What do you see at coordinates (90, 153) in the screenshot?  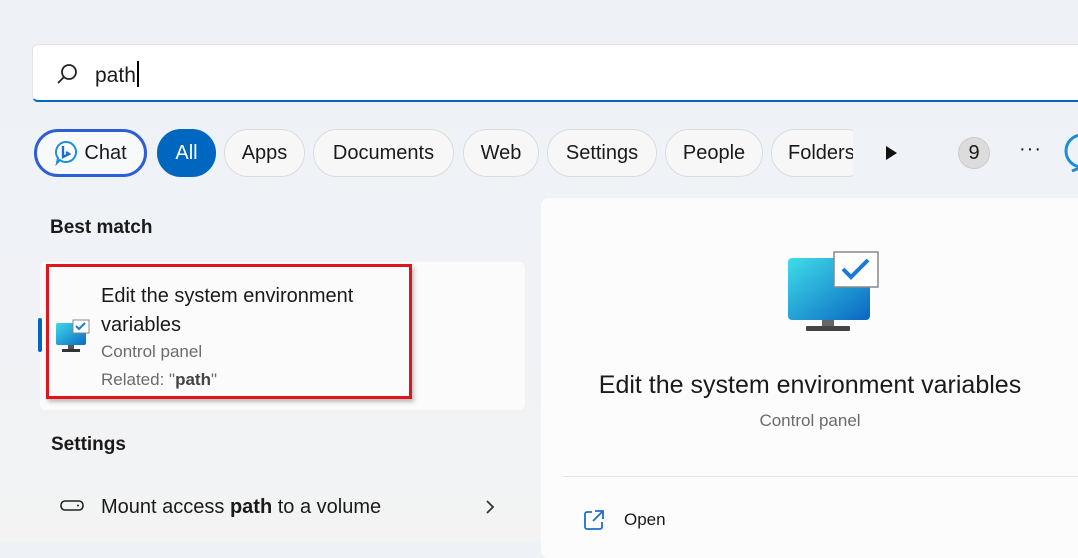 I see `chat-button: Chat` at bounding box center [90, 153].